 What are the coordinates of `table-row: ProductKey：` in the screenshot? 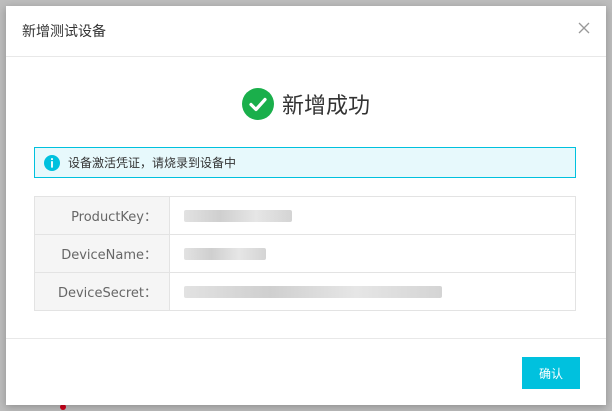 It's located at (305, 215).